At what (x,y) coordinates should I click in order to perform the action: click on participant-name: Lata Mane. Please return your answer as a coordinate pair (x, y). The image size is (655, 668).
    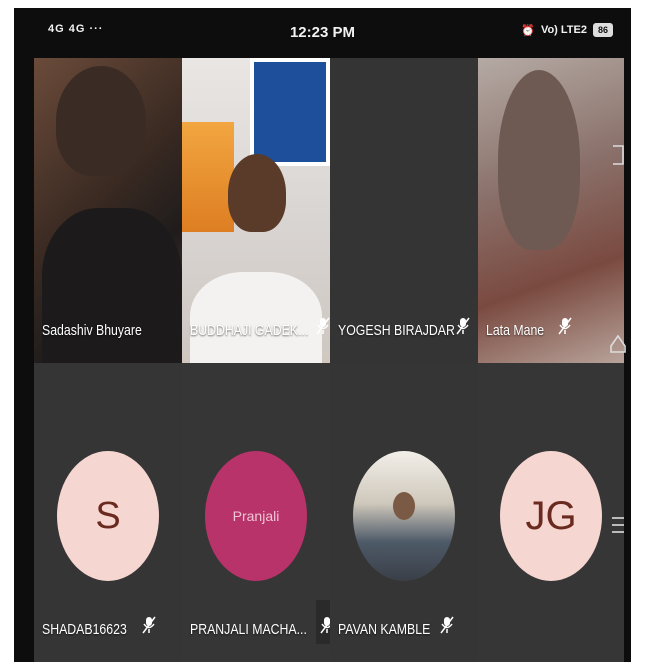
    Looking at the image, I should click on (515, 330).